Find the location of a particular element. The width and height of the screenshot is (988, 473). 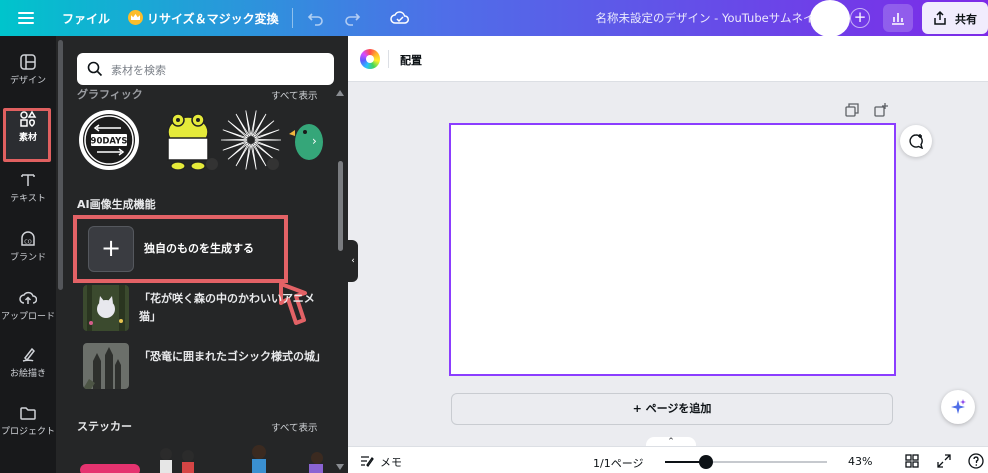

redo-icon is located at coordinates (352, 18).